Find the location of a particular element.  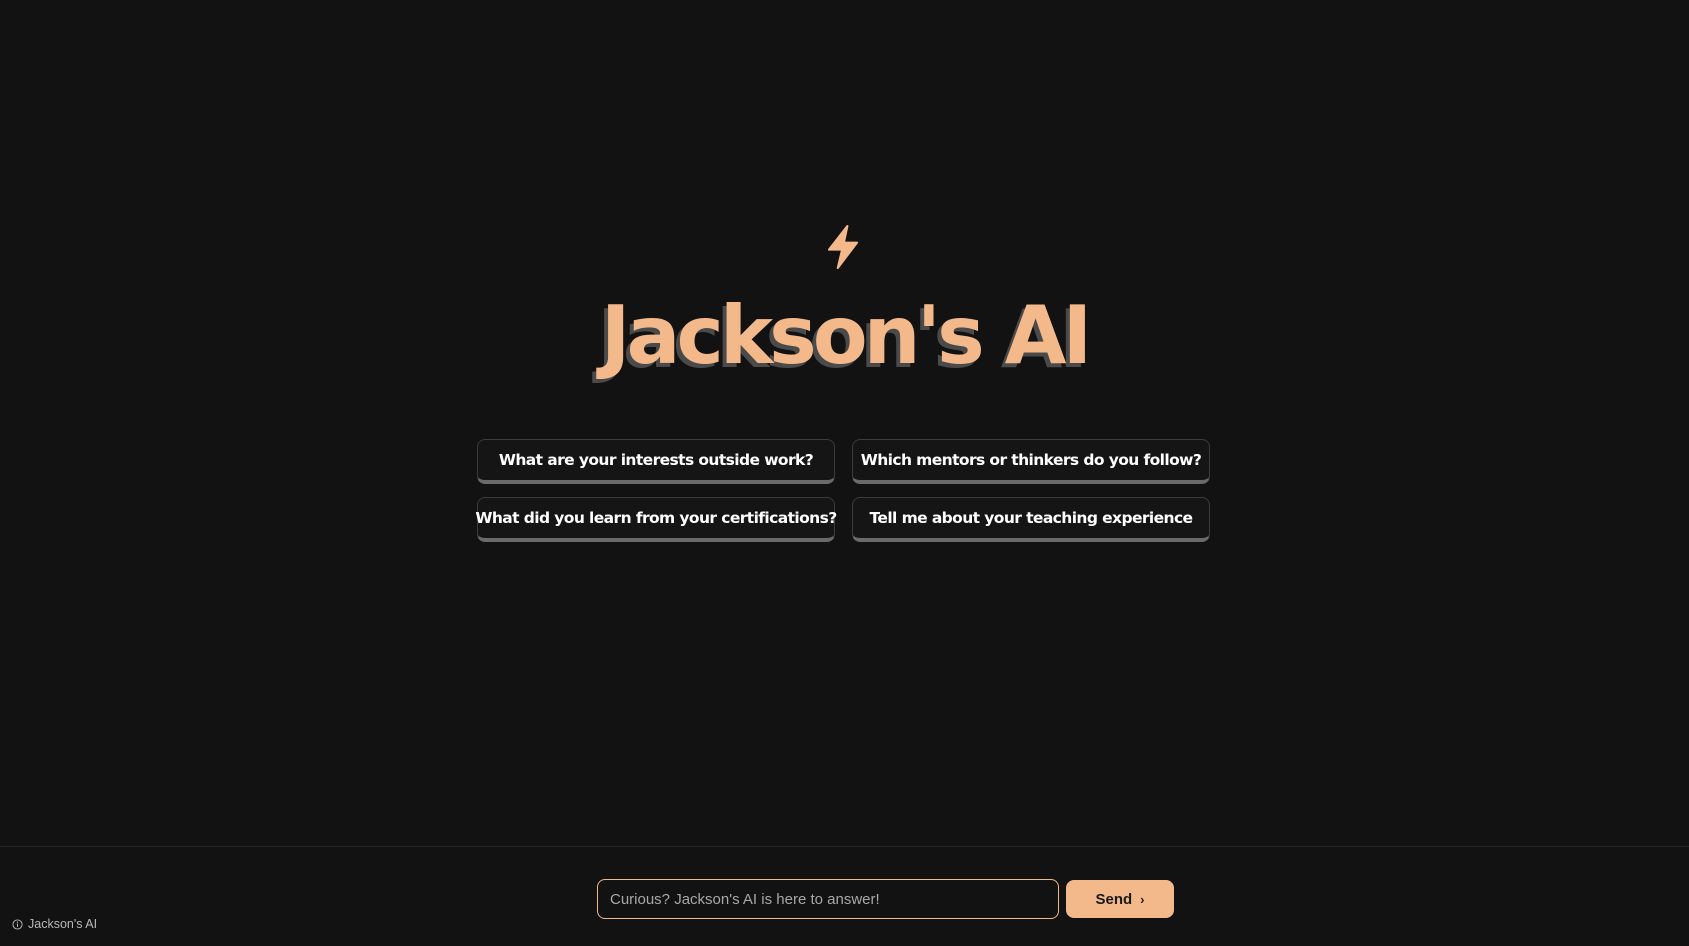

chat-footer: Send › Jackson's AI is located at coordinates (844, 896).